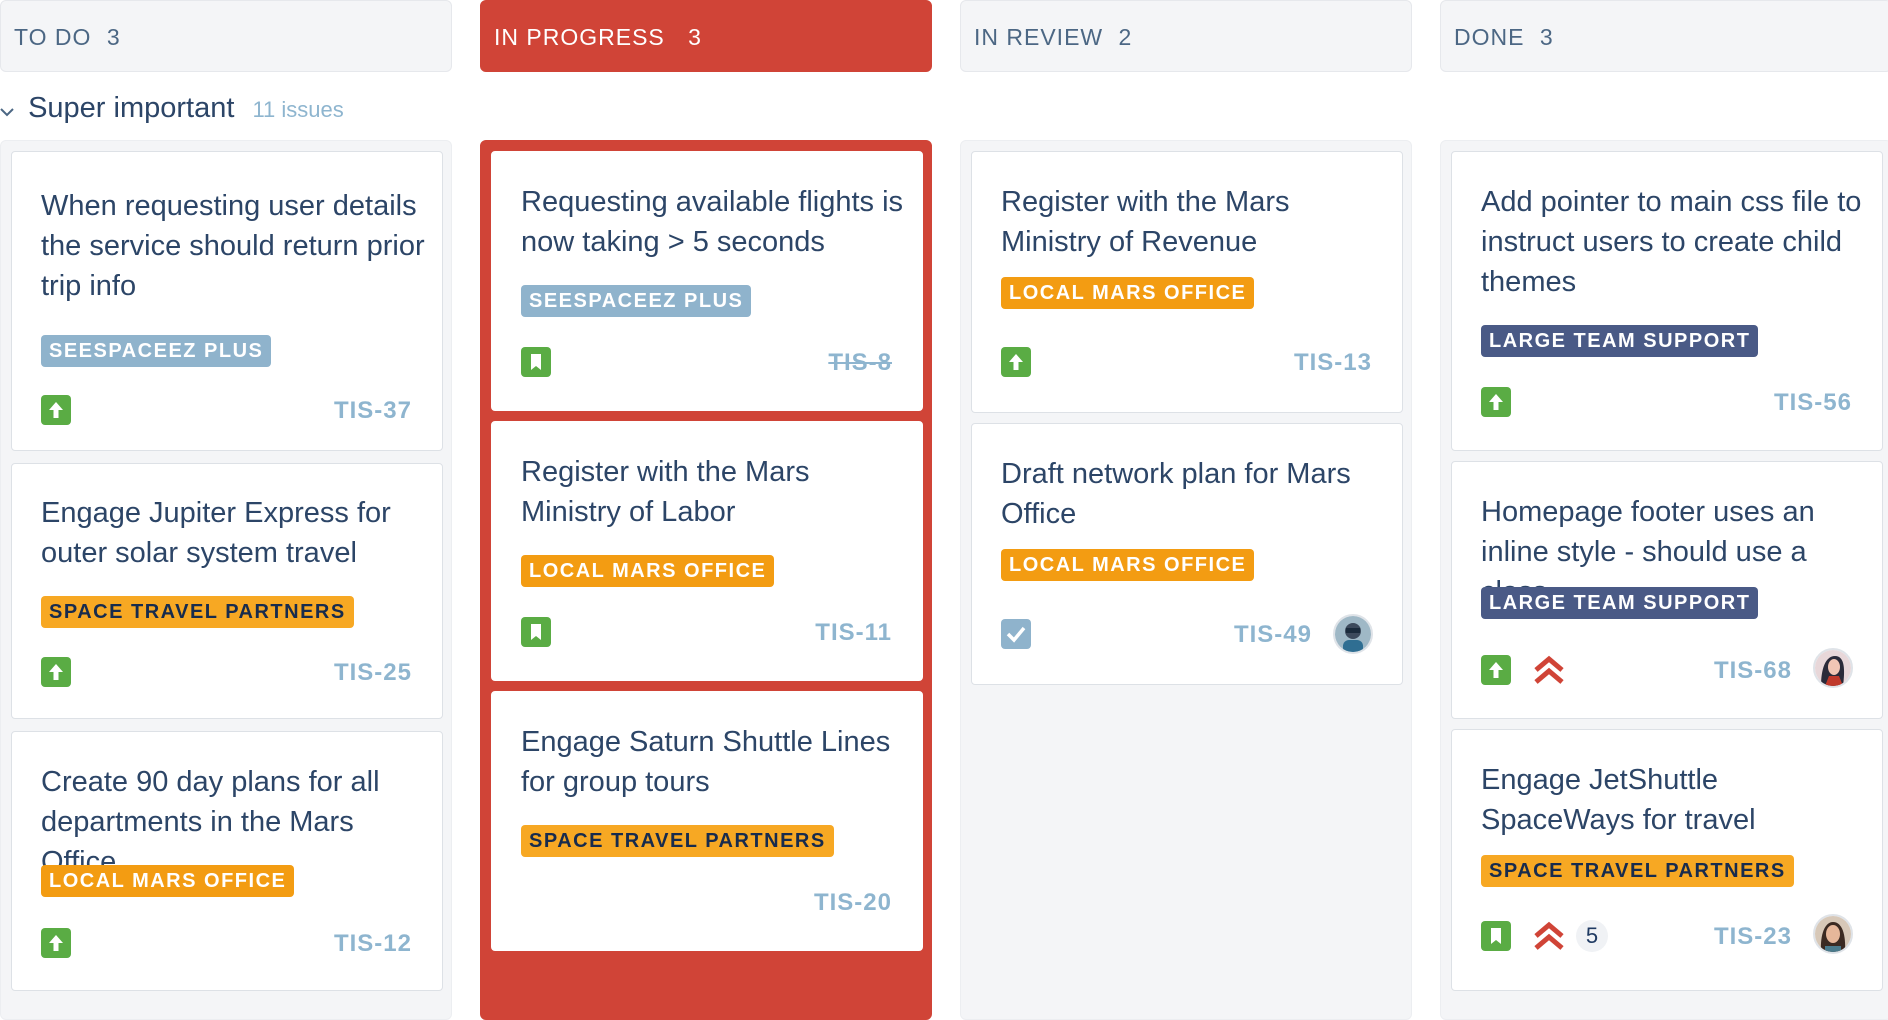 The width and height of the screenshot is (1888, 1020). What do you see at coordinates (1125, 37) in the screenshot?
I see `column-count: 2` at bounding box center [1125, 37].